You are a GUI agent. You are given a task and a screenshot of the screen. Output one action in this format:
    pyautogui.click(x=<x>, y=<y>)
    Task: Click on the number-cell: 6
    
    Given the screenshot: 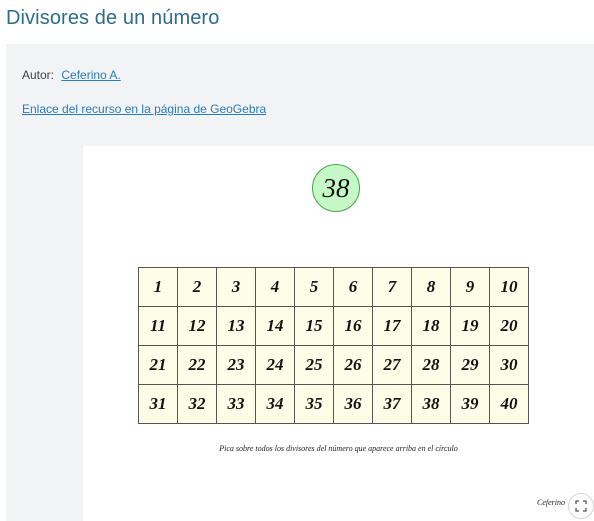 What is the action you would take?
    pyautogui.click(x=353, y=287)
    